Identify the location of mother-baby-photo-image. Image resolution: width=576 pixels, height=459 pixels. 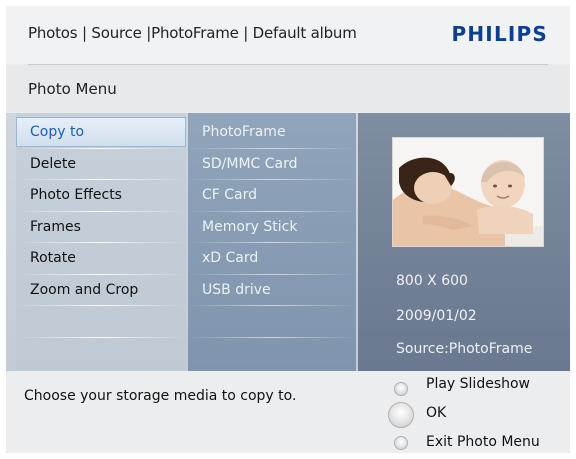
(468, 192).